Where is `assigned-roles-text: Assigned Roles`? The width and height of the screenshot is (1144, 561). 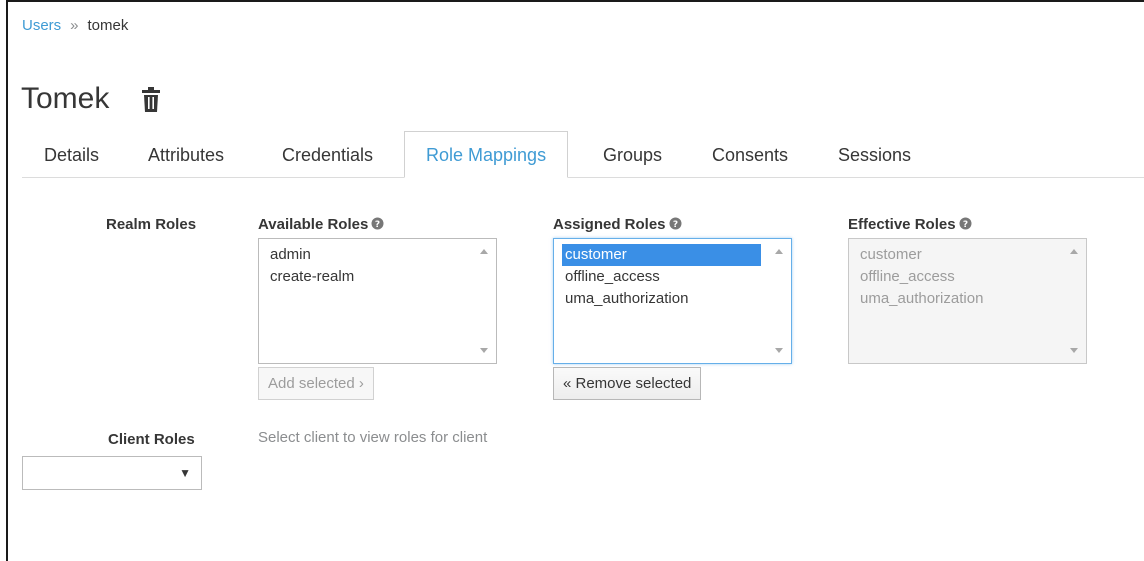 assigned-roles-text: Assigned Roles is located at coordinates (609, 224).